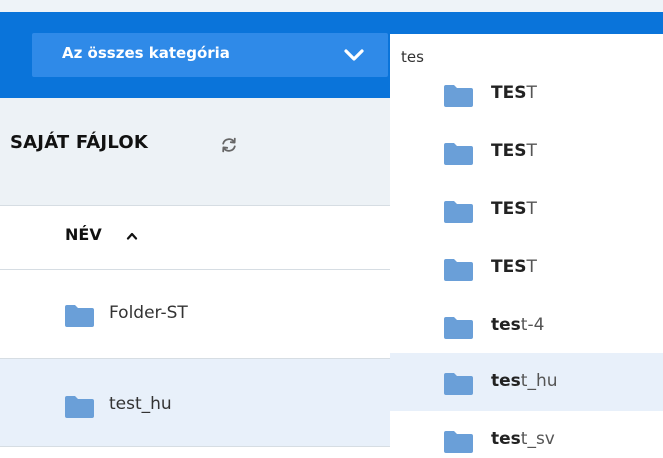 This screenshot has height=458, width=663. I want to click on chevron-down-icon, so click(354, 55).